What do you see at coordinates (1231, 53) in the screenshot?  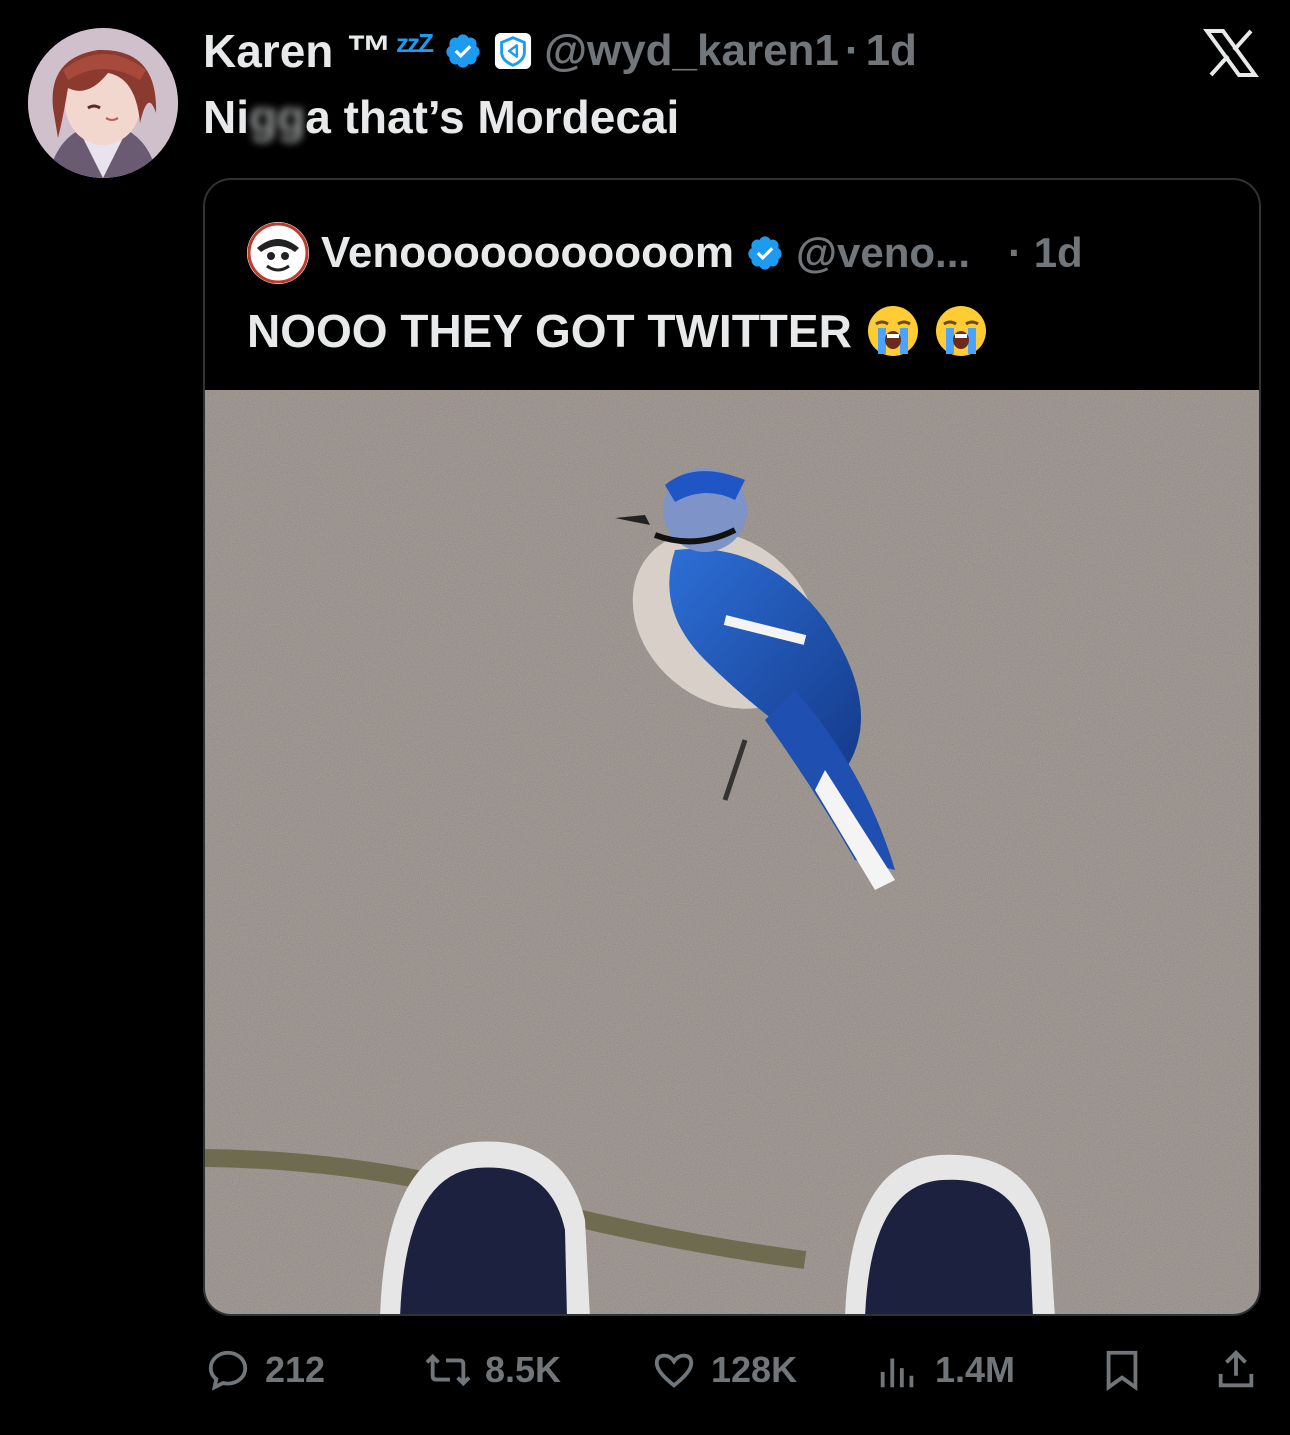 I see `x-logo-icon` at bounding box center [1231, 53].